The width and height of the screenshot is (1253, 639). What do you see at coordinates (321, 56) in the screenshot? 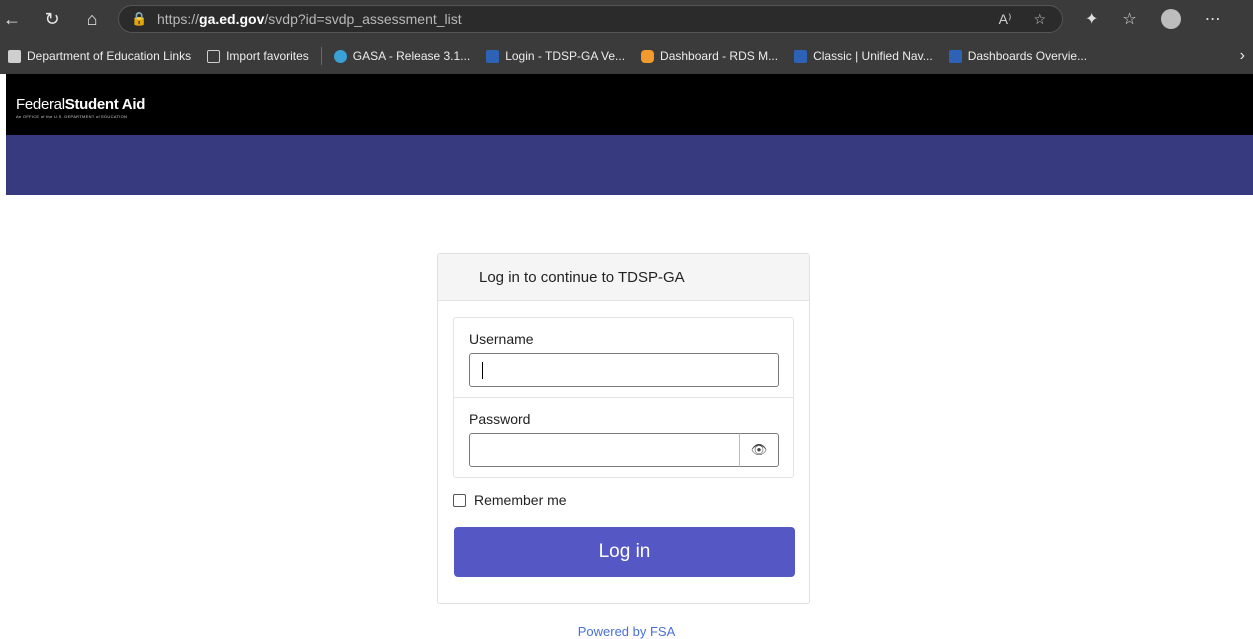
I see `bookmark-divider` at bounding box center [321, 56].